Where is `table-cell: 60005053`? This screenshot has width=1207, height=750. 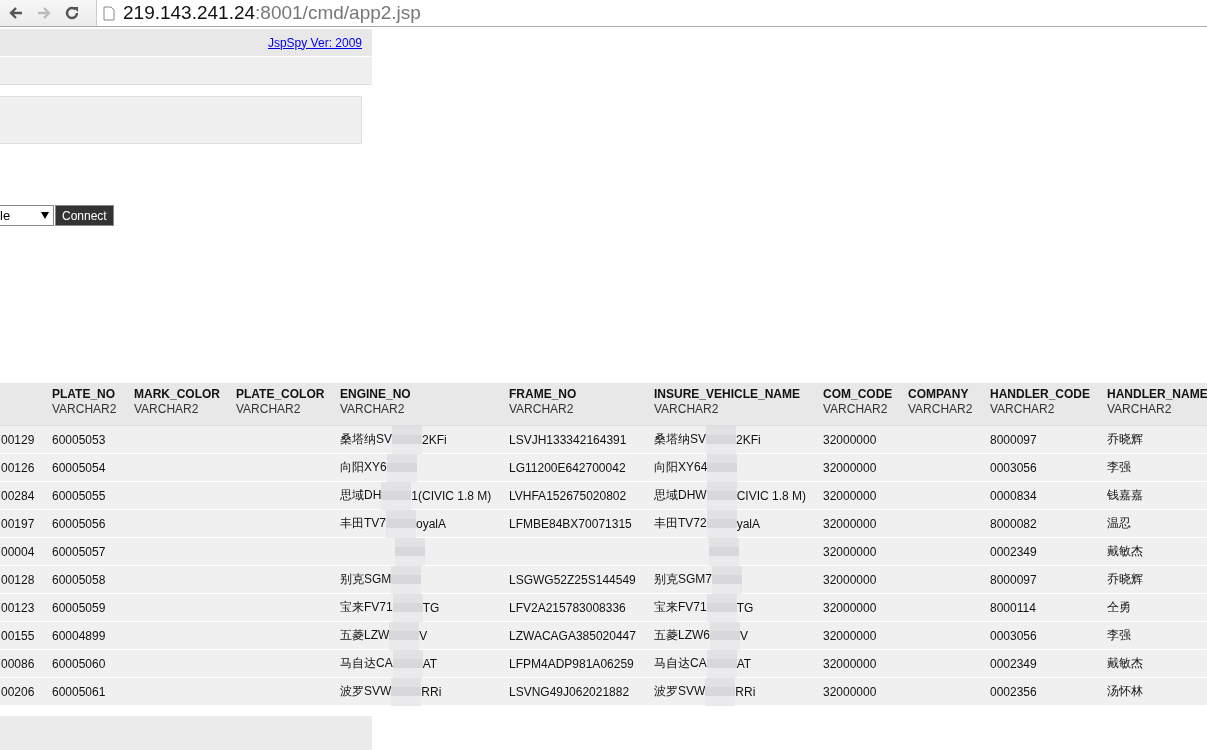 table-cell: 60005053 is located at coordinates (79, 439).